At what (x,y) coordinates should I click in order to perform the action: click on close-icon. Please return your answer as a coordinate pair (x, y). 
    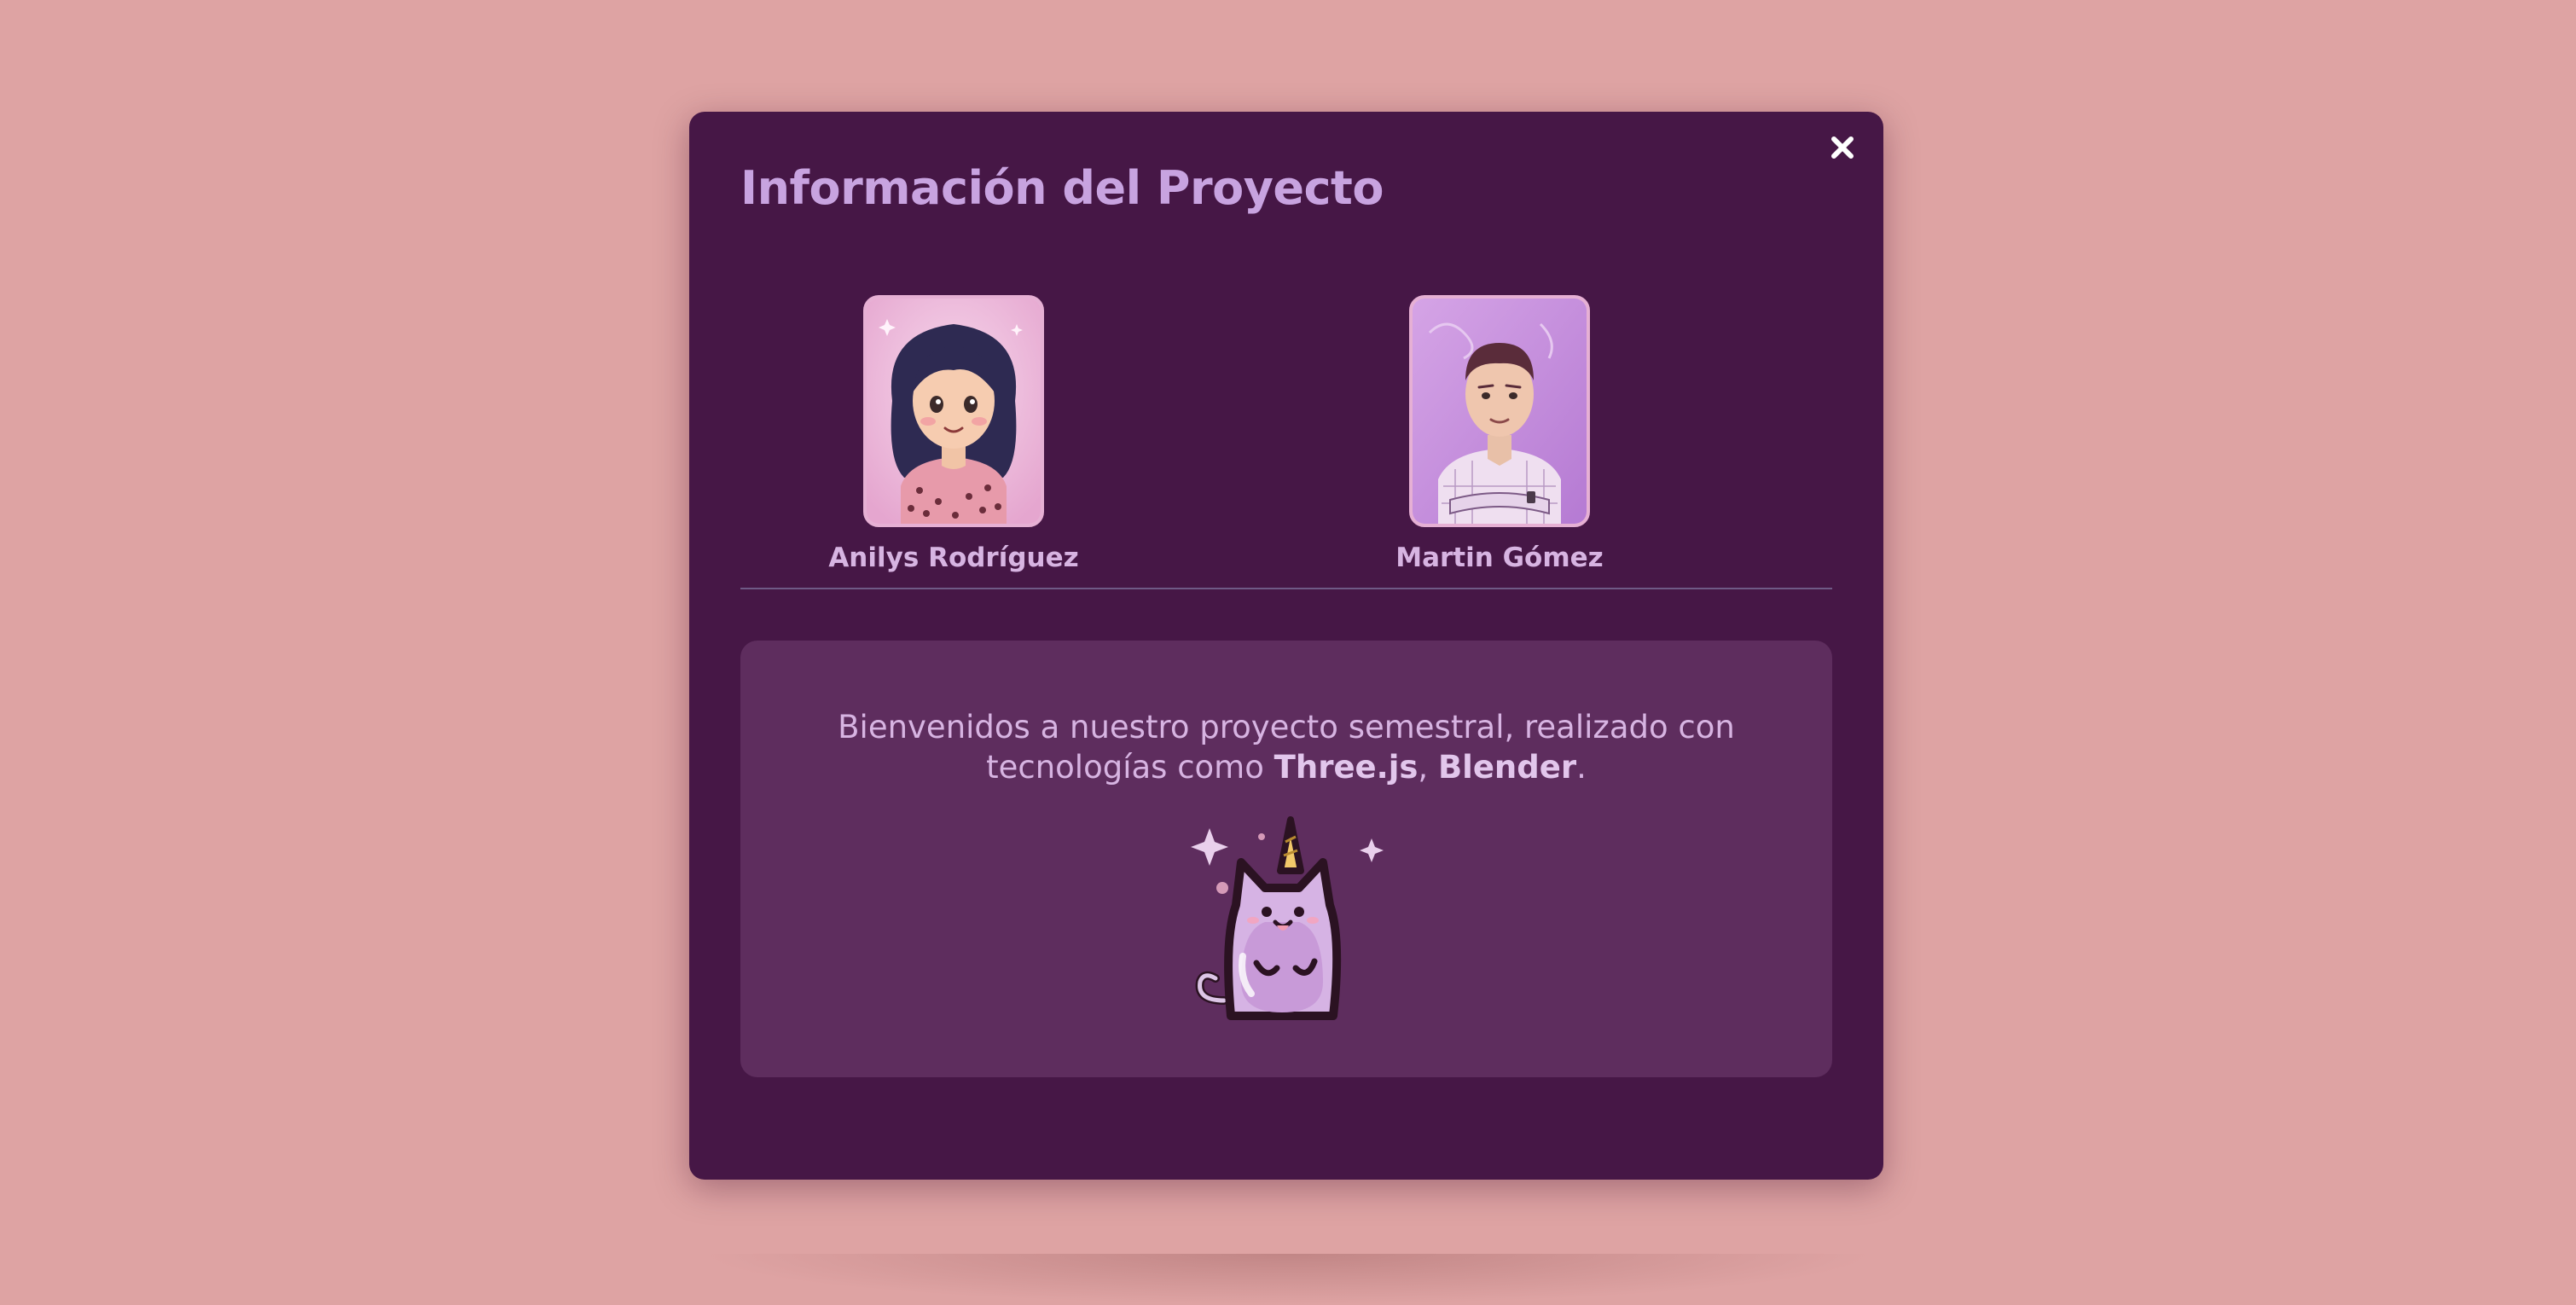
    Looking at the image, I should click on (1842, 147).